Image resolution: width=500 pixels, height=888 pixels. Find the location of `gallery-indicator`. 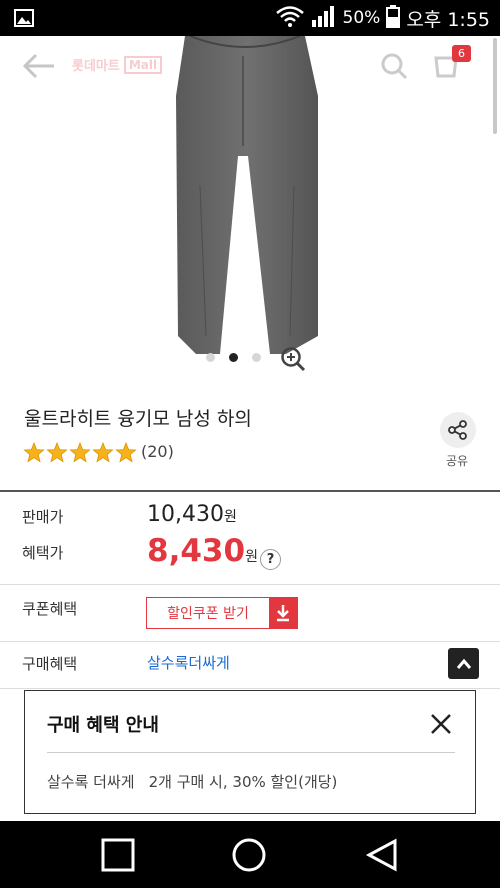

gallery-indicator is located at coordinates (233, 357).